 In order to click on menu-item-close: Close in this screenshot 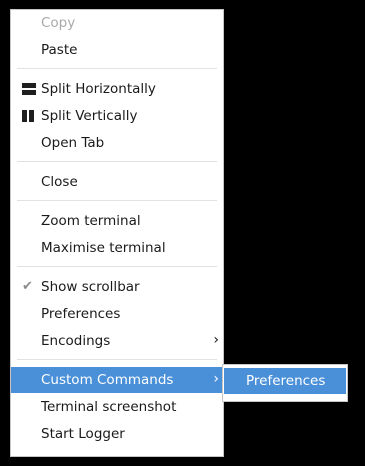, I will do `click(117, 182)`.